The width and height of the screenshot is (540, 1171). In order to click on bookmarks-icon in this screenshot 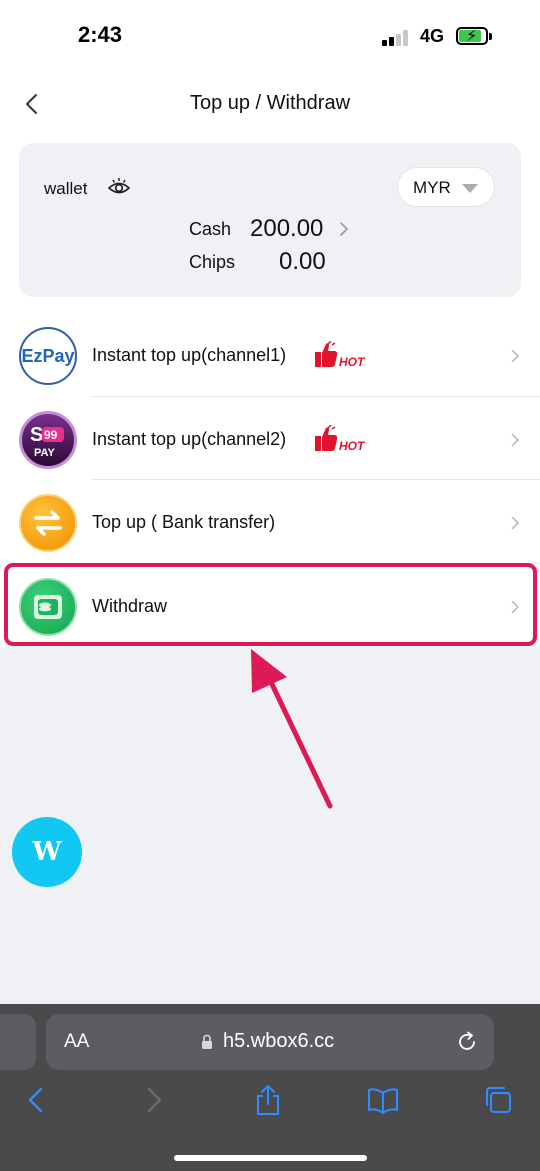, I will do `click(383, 1100)`.